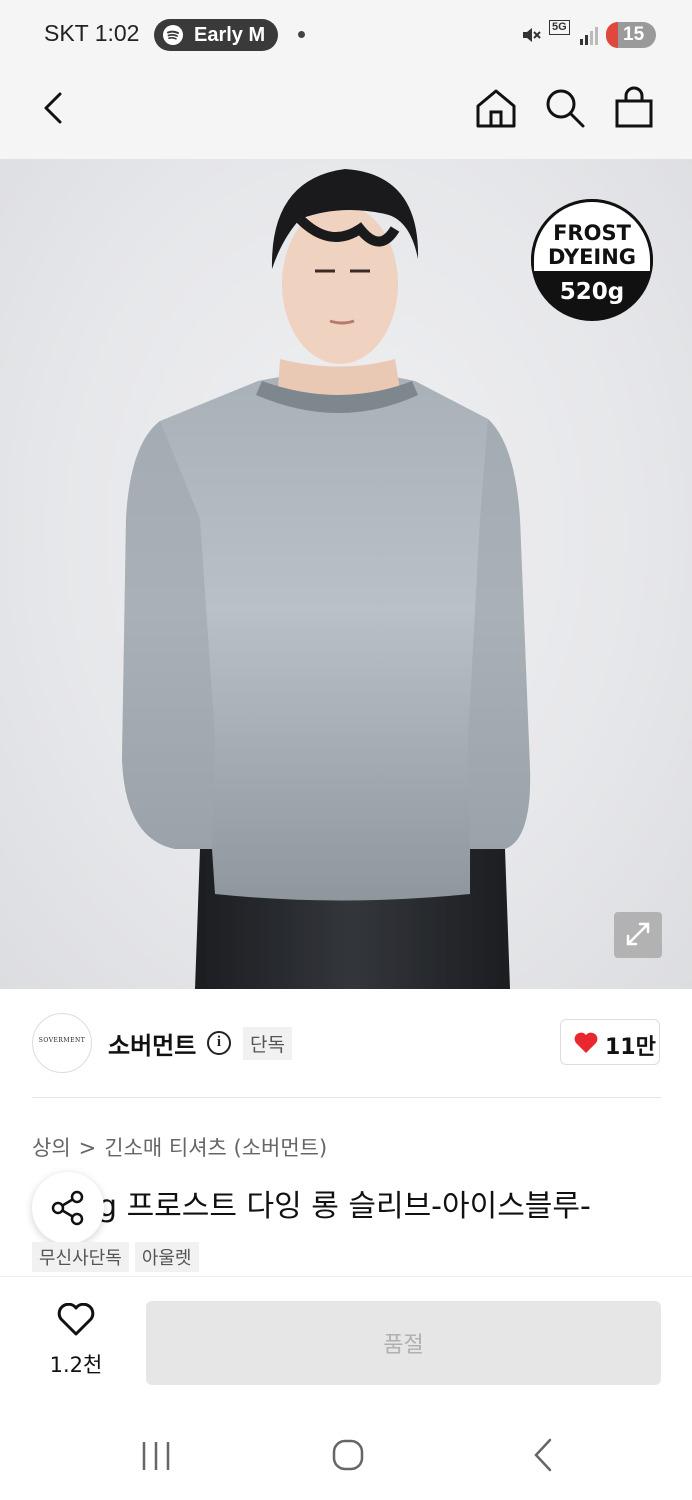 The height and width of the screenshot is (1500, 692). Describe the element at coordinates (586, 1042) in the screenshot. I see `heart-icon` at that location.